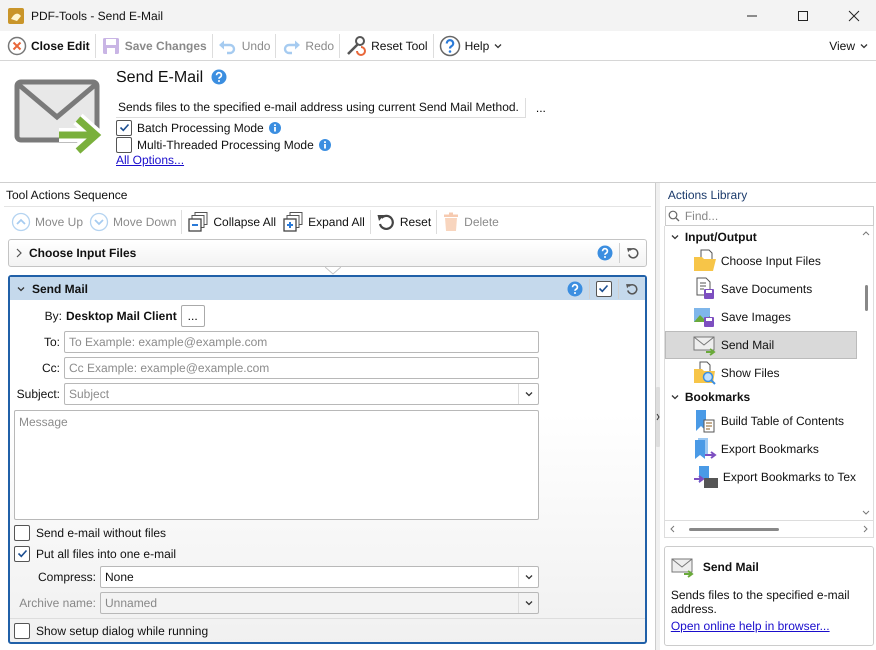  What do you see at coordinates (319, 577) in the screenshot?
I see `dropdown: None` at bounding box center [319, 577].